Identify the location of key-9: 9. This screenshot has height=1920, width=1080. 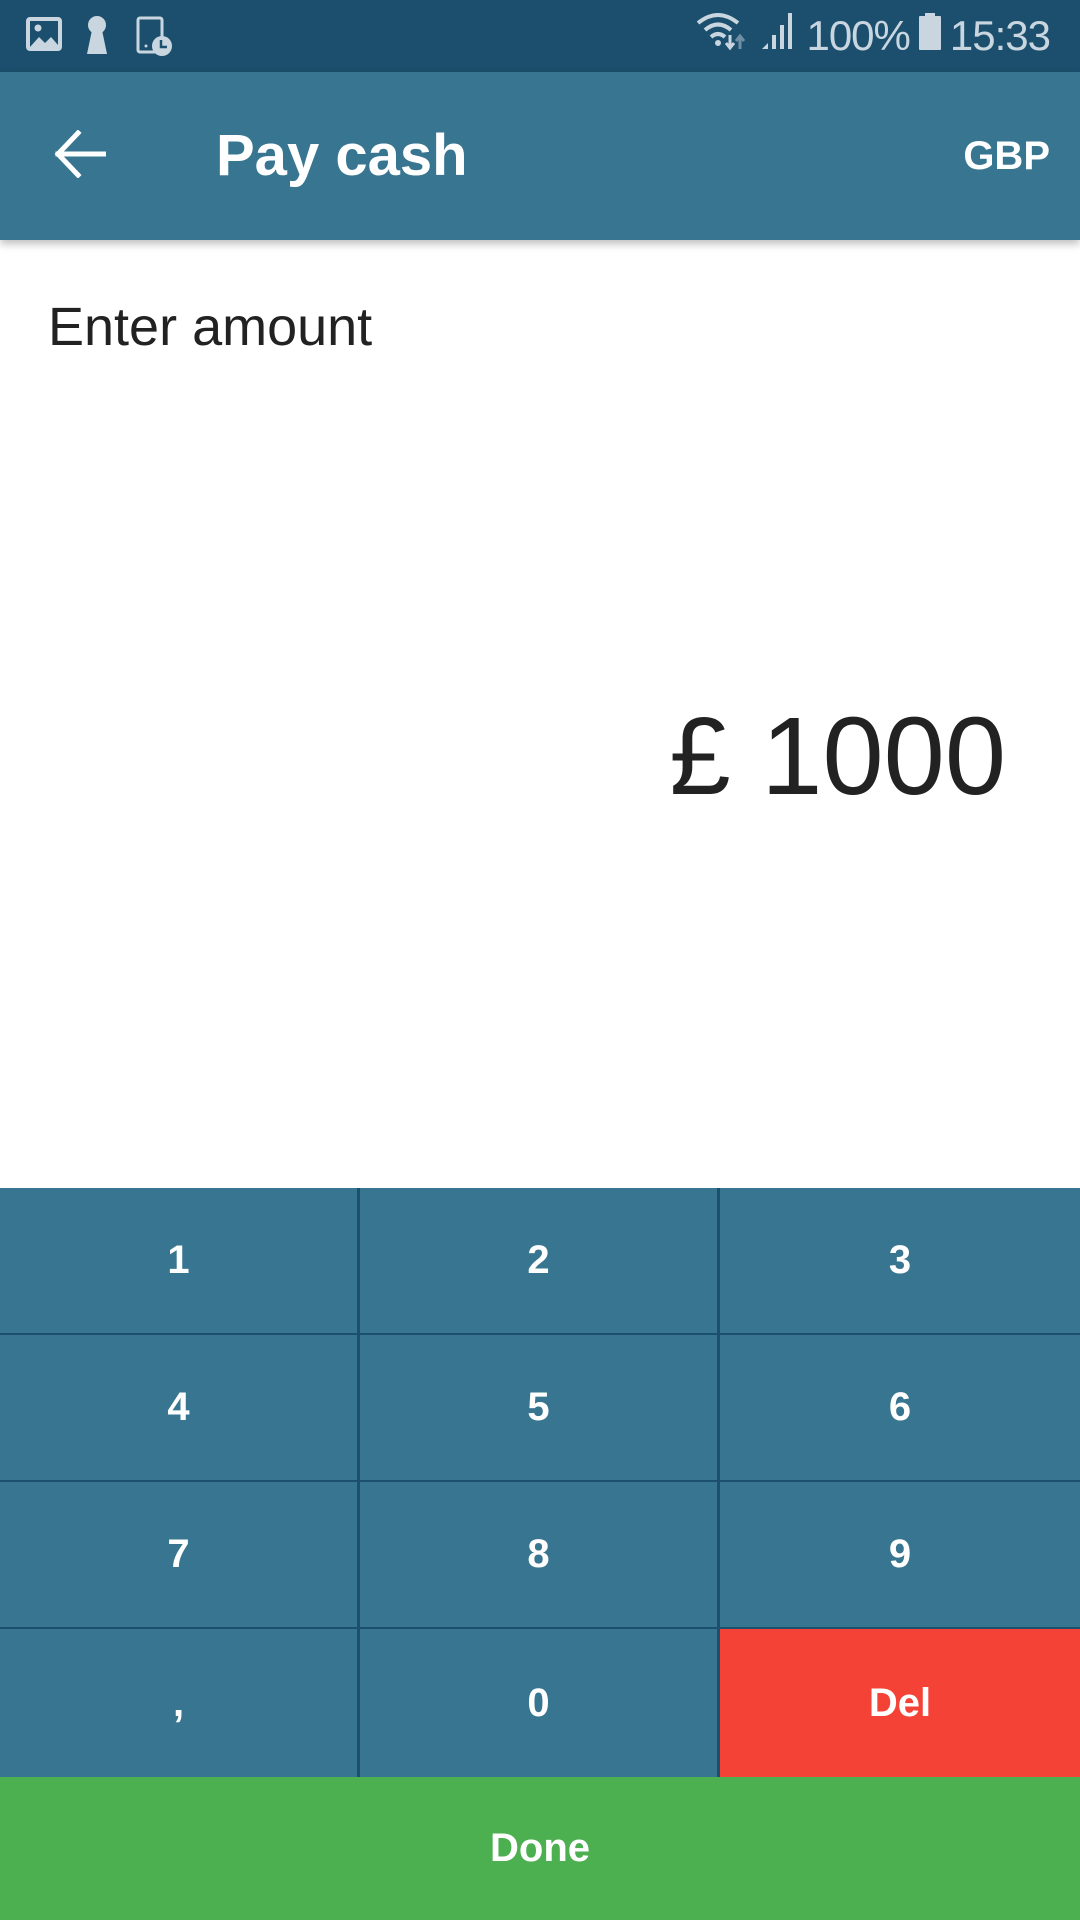
(900, 1554).